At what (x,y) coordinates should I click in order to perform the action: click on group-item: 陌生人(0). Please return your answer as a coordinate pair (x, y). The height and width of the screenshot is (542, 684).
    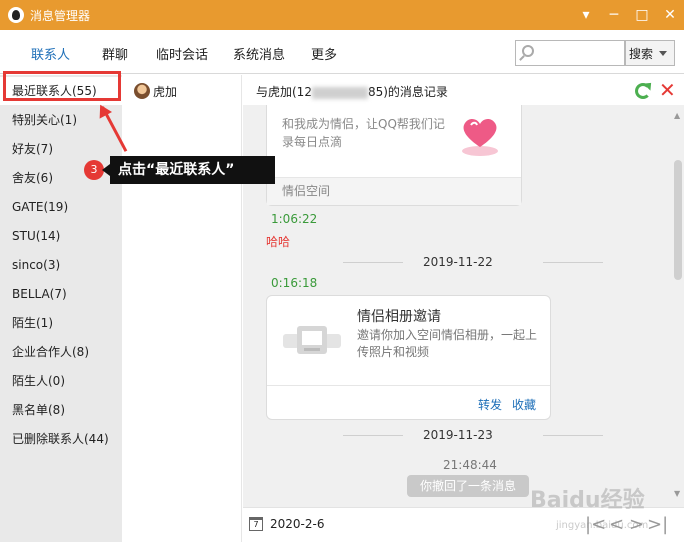
    Looking at the image, I should click on (61, 381).